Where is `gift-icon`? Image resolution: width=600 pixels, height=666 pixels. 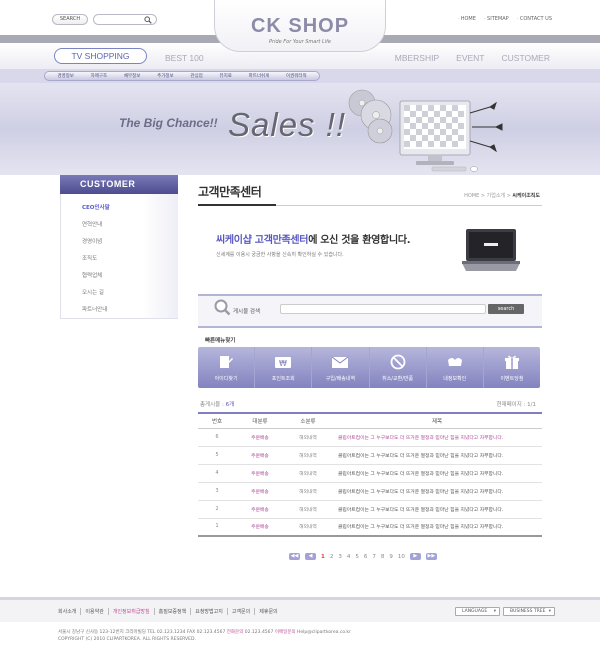
gift-icon is located at coordinates (511, 362).